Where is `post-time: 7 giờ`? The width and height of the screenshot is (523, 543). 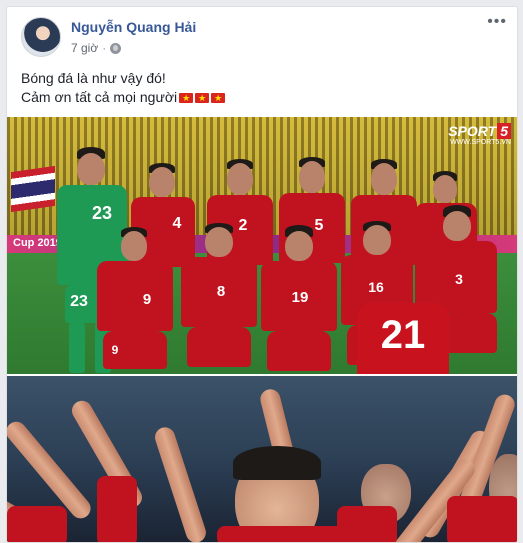 post-time: 7 giờ is located at coordinates (84, 48).